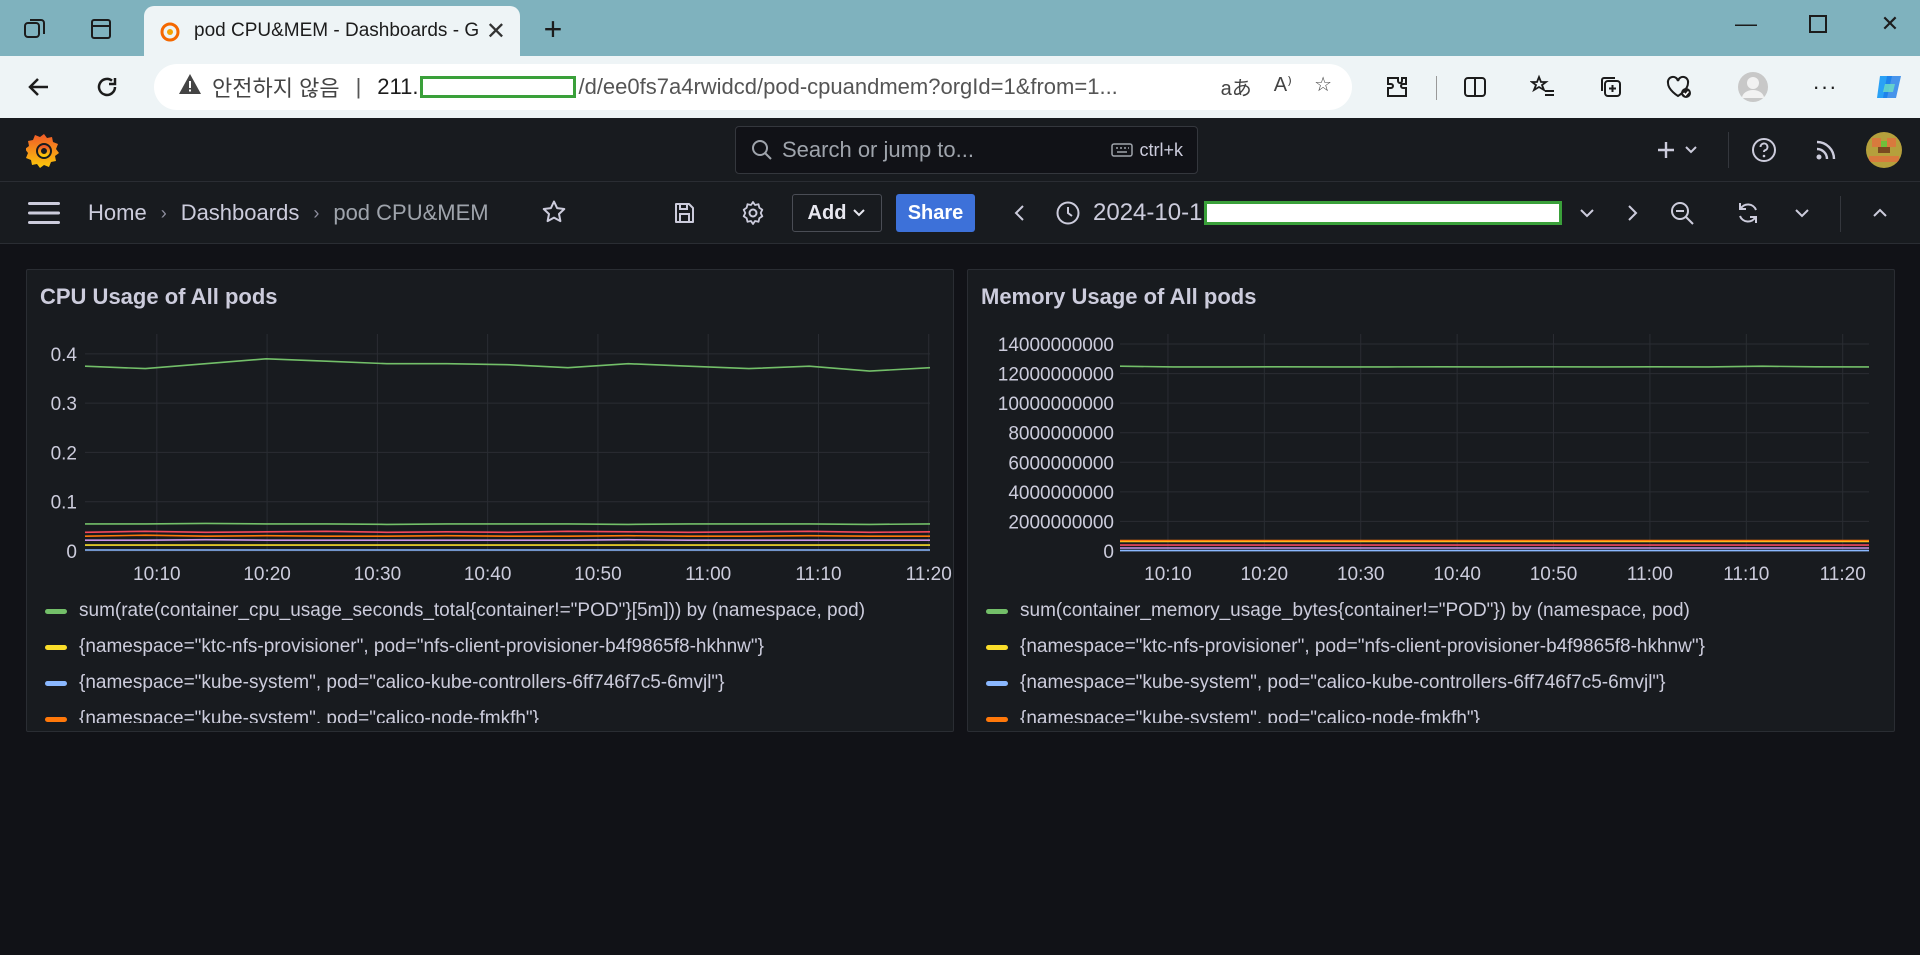  What do you see at coordinates (1397, 87) in the screenshot?
I see `extensions-icon` at bounding box center [1397, 87].